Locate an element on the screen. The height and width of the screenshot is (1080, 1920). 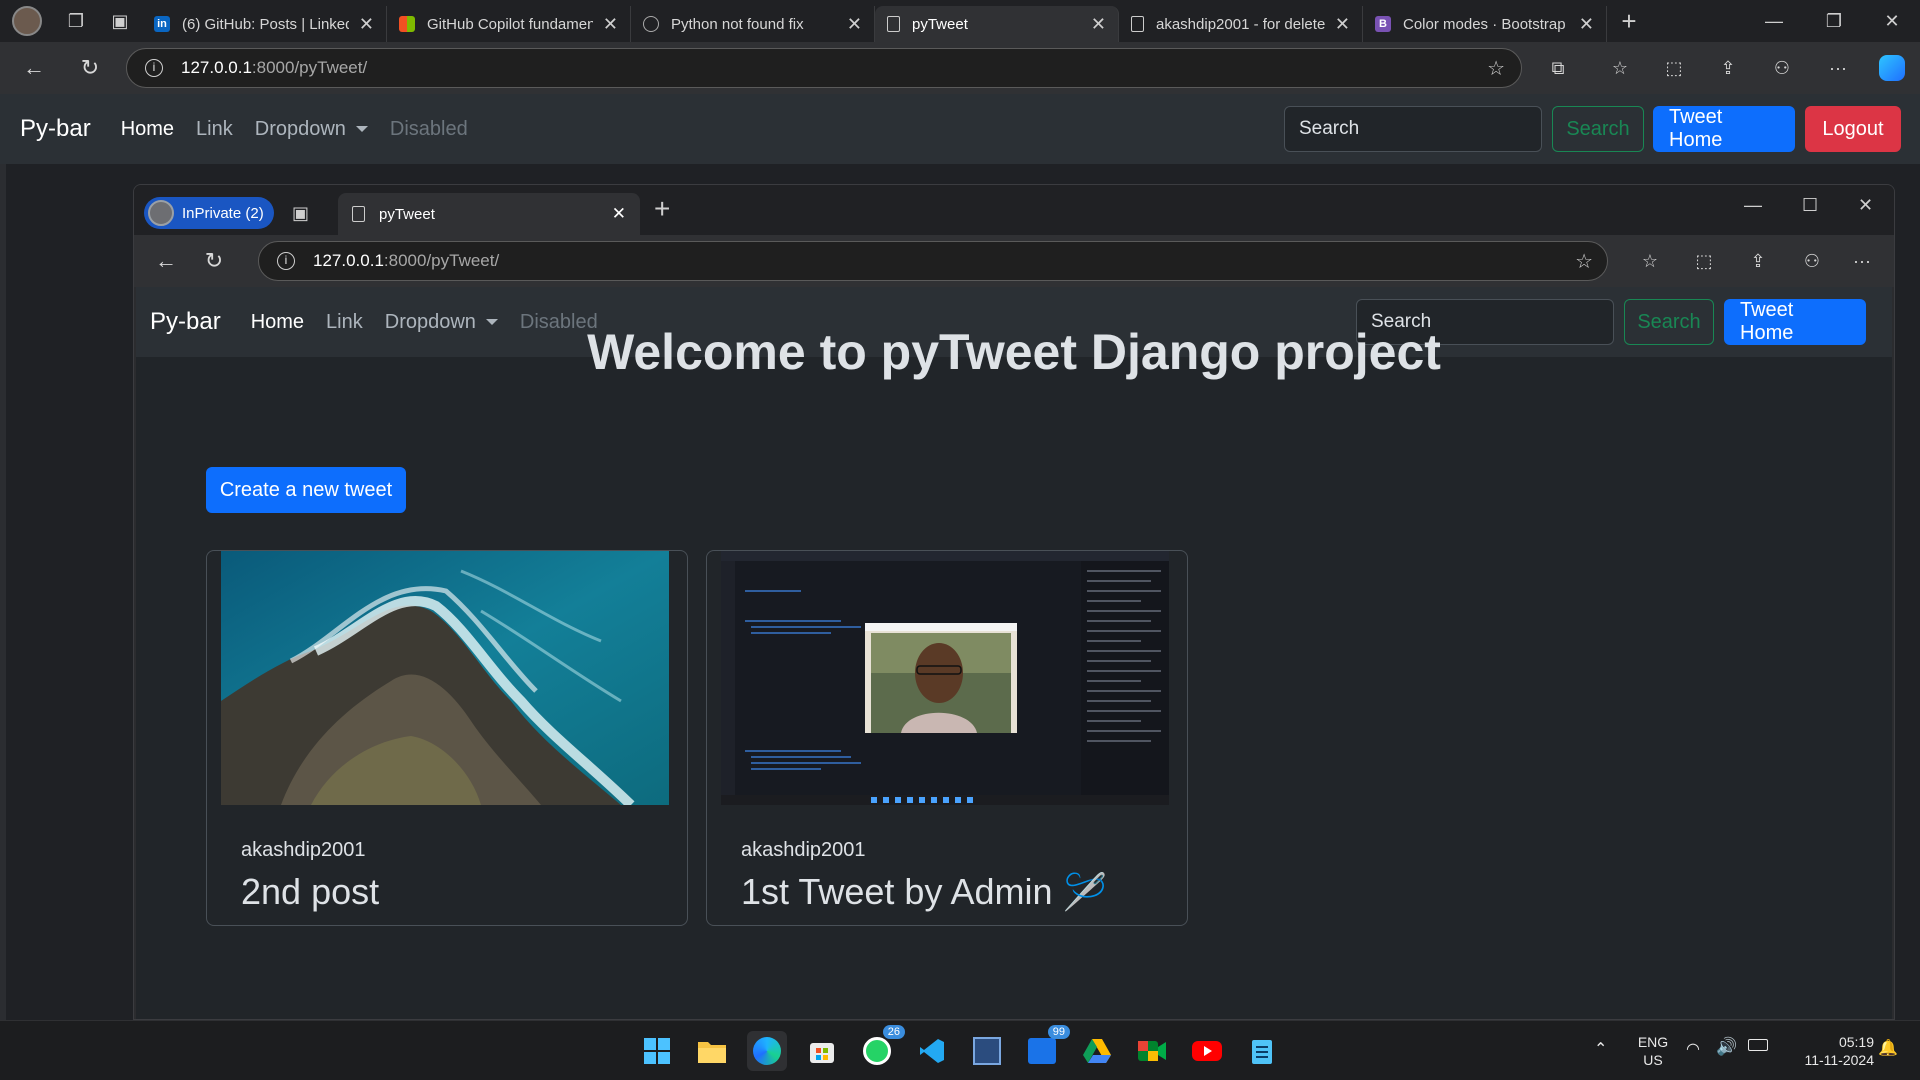
card-username: akashdip2001 is located at coordinates (803, 850).